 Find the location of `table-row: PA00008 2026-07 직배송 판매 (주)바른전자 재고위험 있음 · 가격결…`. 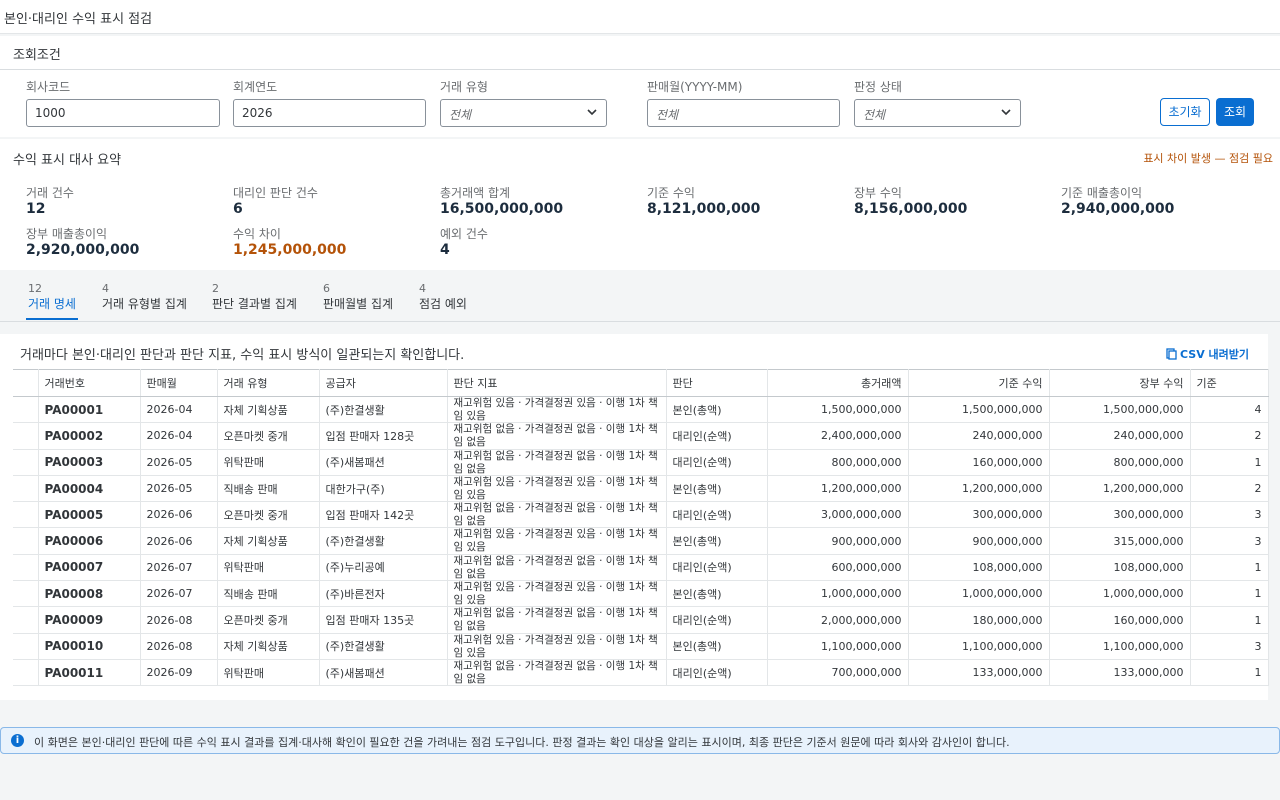

table-row: PA00008 2026-07 직배송 판매 (주)바른전자 재고위험 있음 · 가격결… is located at coordinates (641, 594).